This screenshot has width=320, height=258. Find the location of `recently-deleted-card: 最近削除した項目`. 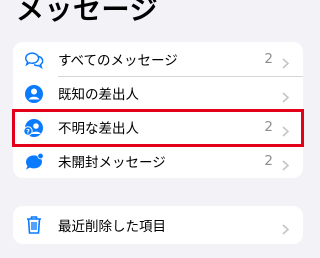

recently-deleted-card: 最近削除した項目 is located at coordinates (158, 225).